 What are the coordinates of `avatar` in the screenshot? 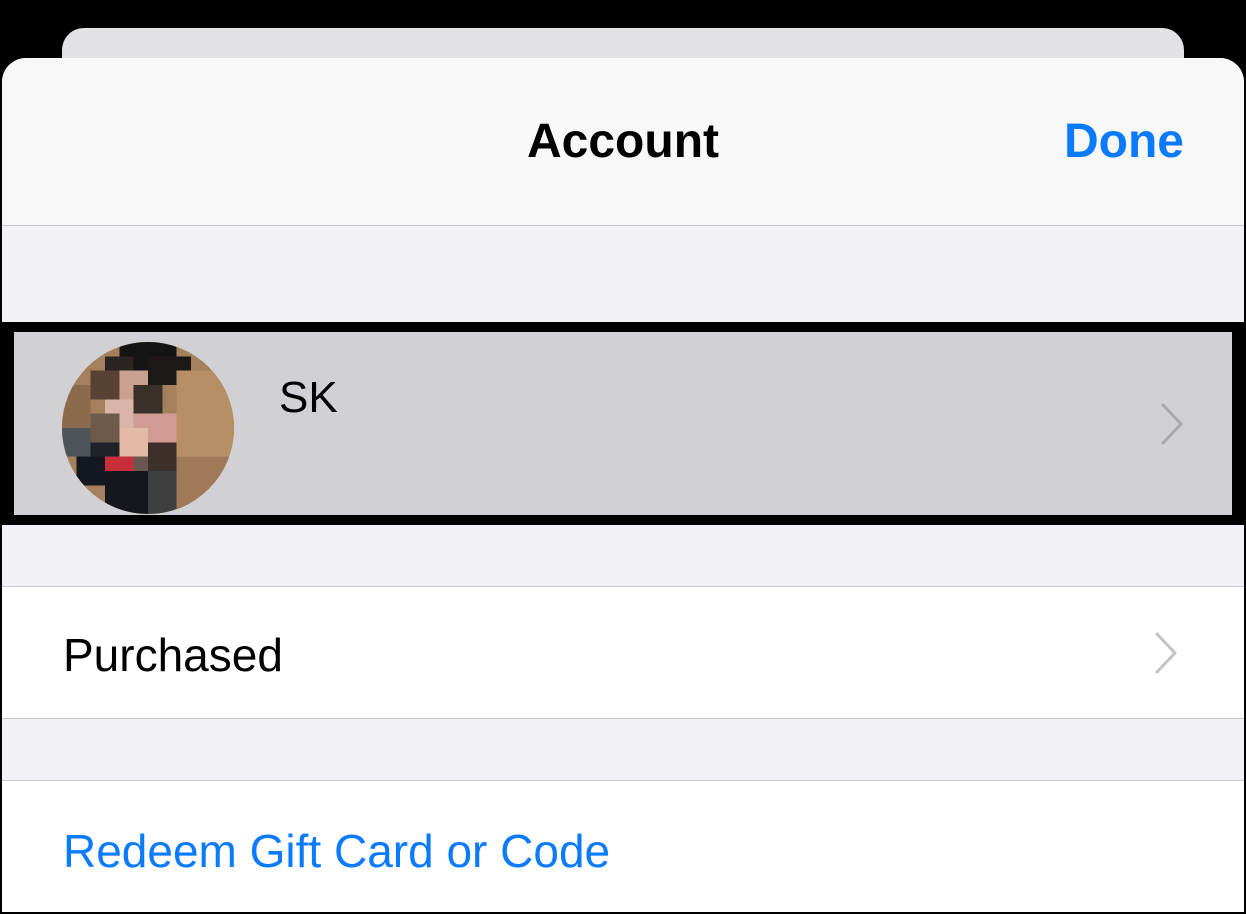 It's located at (148, 428).